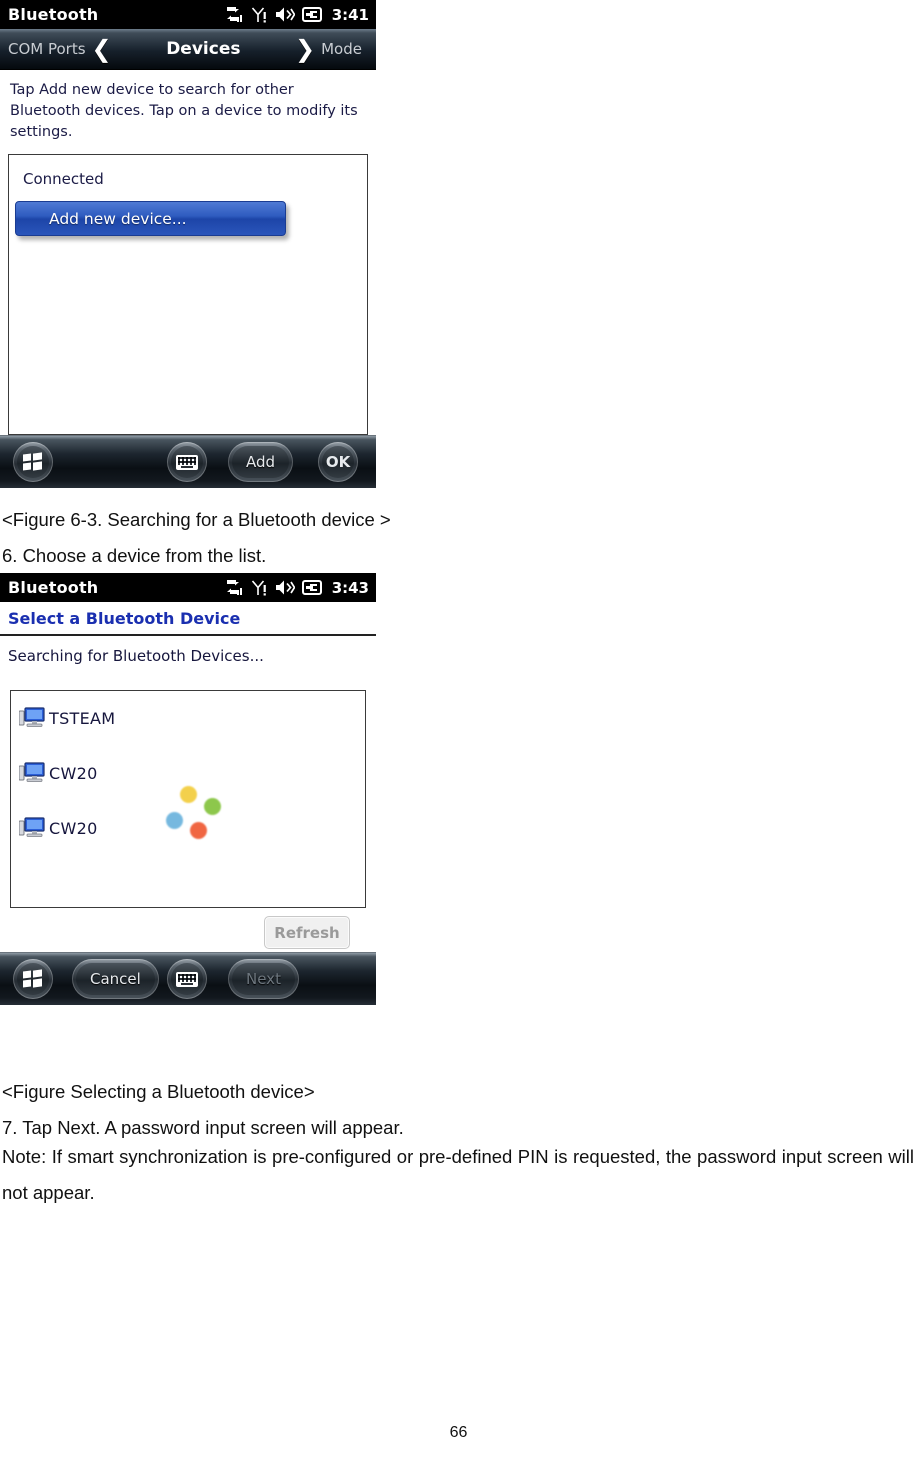  I want to click on list-item: TSTEAM, so click(188, 718).